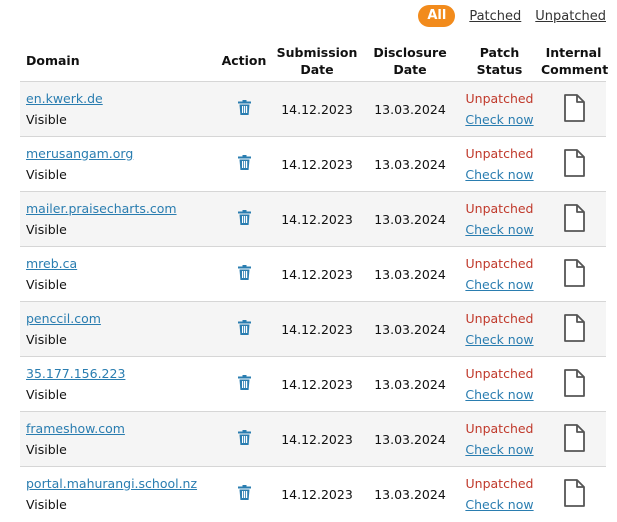  What do you see at coordinates (121, 374) in the screenshot?
I see `domain-link: 35.177.156.223` at bounding box center [121, 374].